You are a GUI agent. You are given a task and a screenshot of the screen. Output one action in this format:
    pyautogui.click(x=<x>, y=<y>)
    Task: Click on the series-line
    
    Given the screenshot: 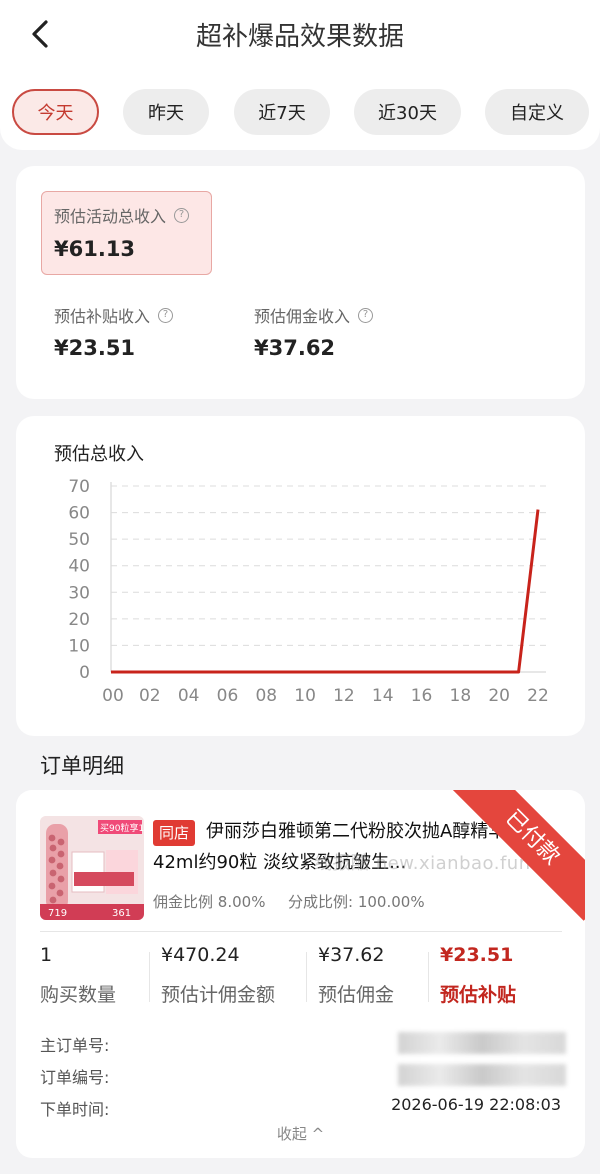 What is the action you would take?
    pyautogui.click(x=325, y=591)
    